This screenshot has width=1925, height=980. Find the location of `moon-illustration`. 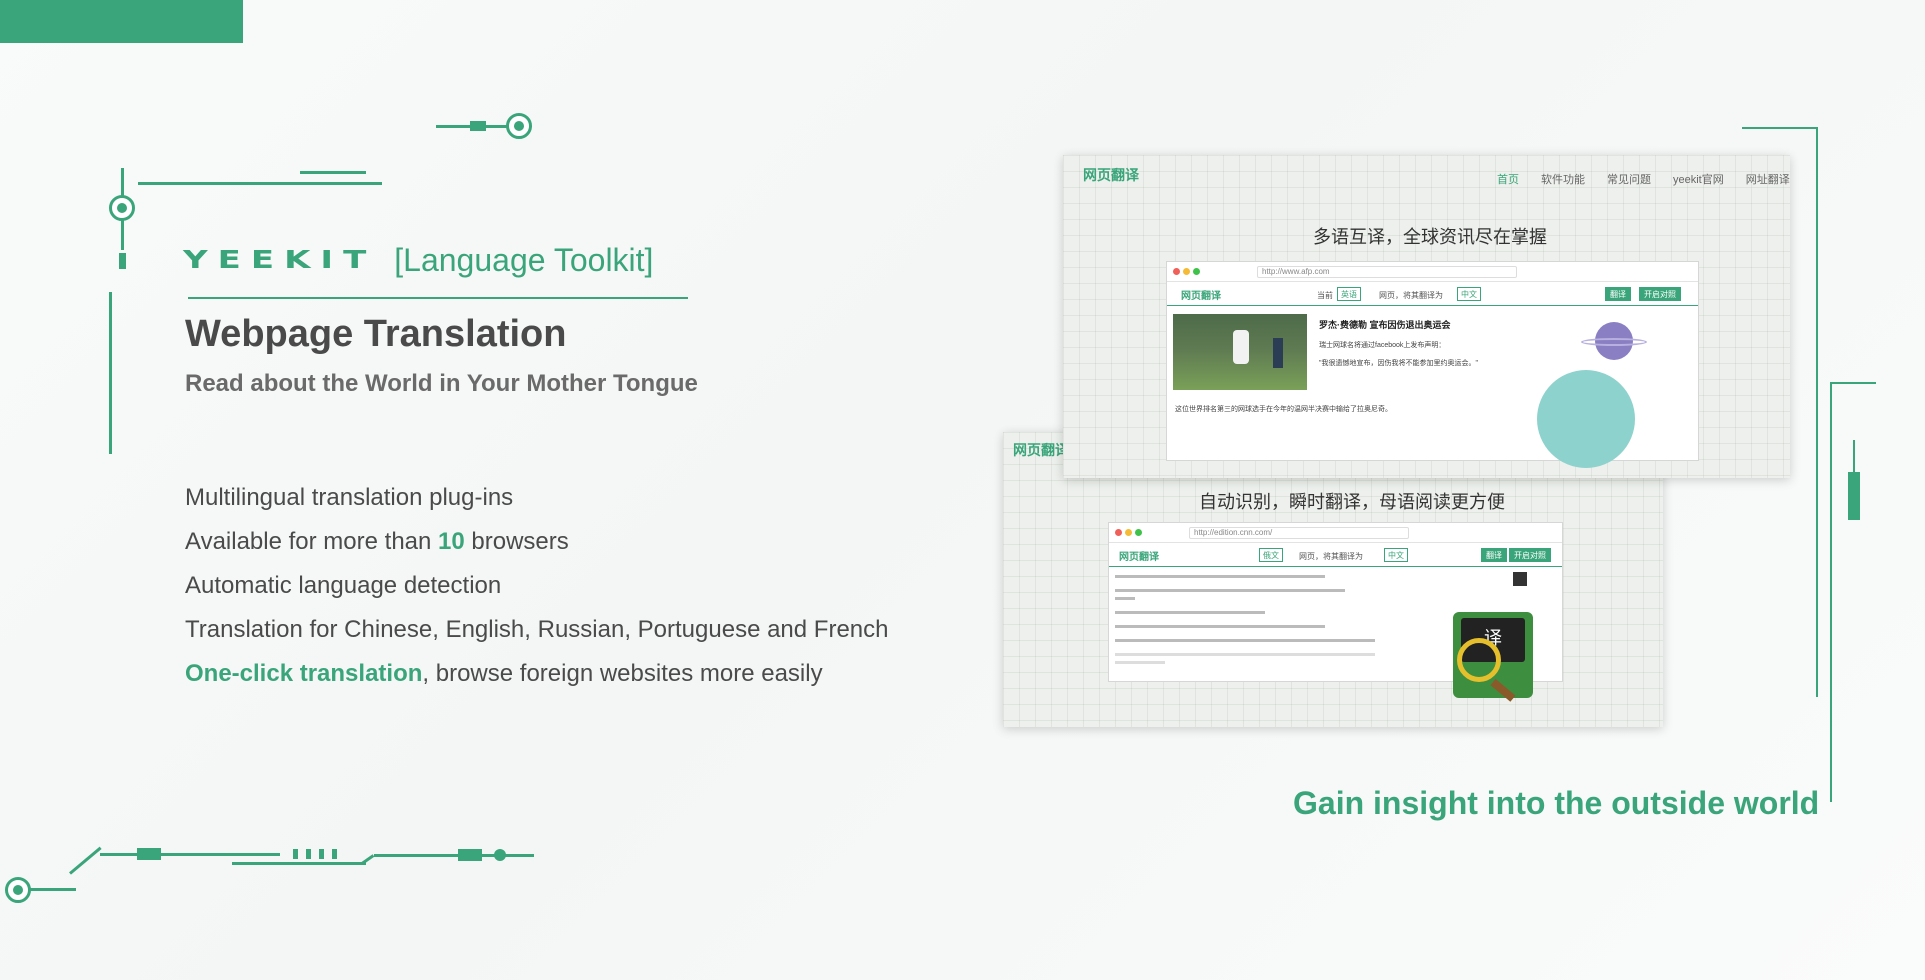

moon-illustration is located at coordinates (1586, 419).